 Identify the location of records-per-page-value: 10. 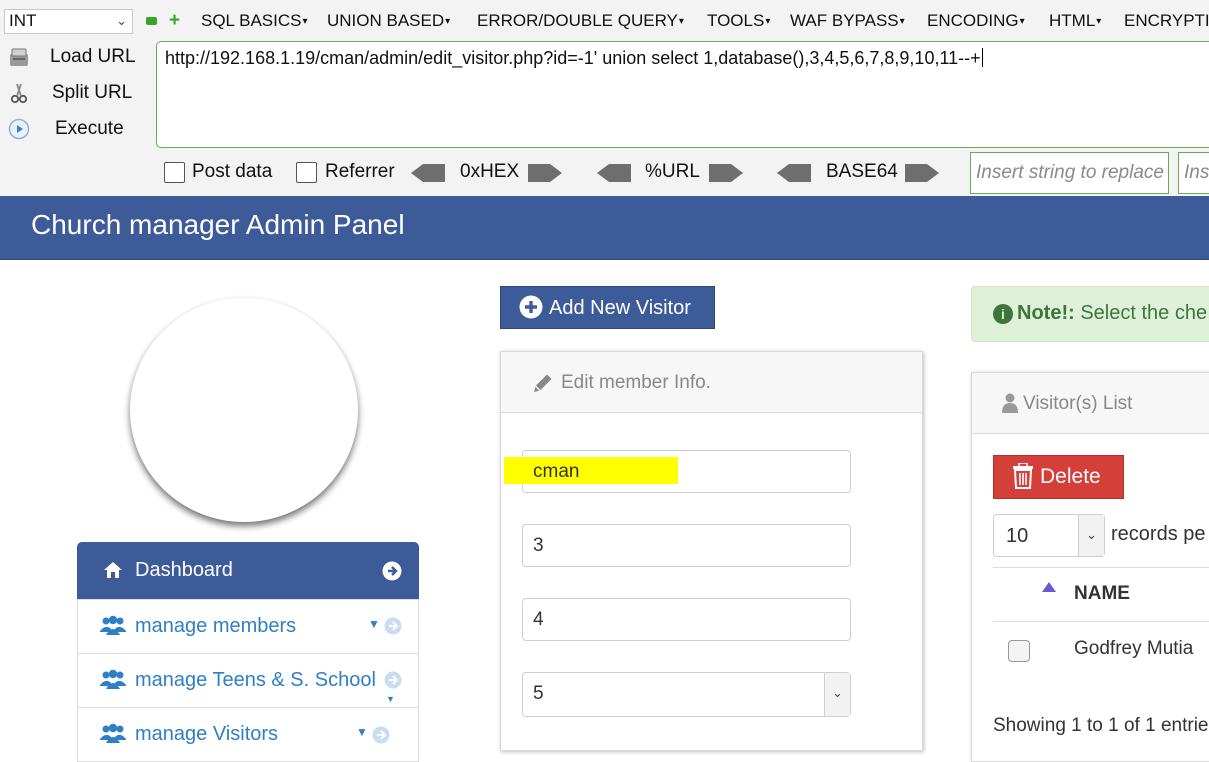
(1017, 536).